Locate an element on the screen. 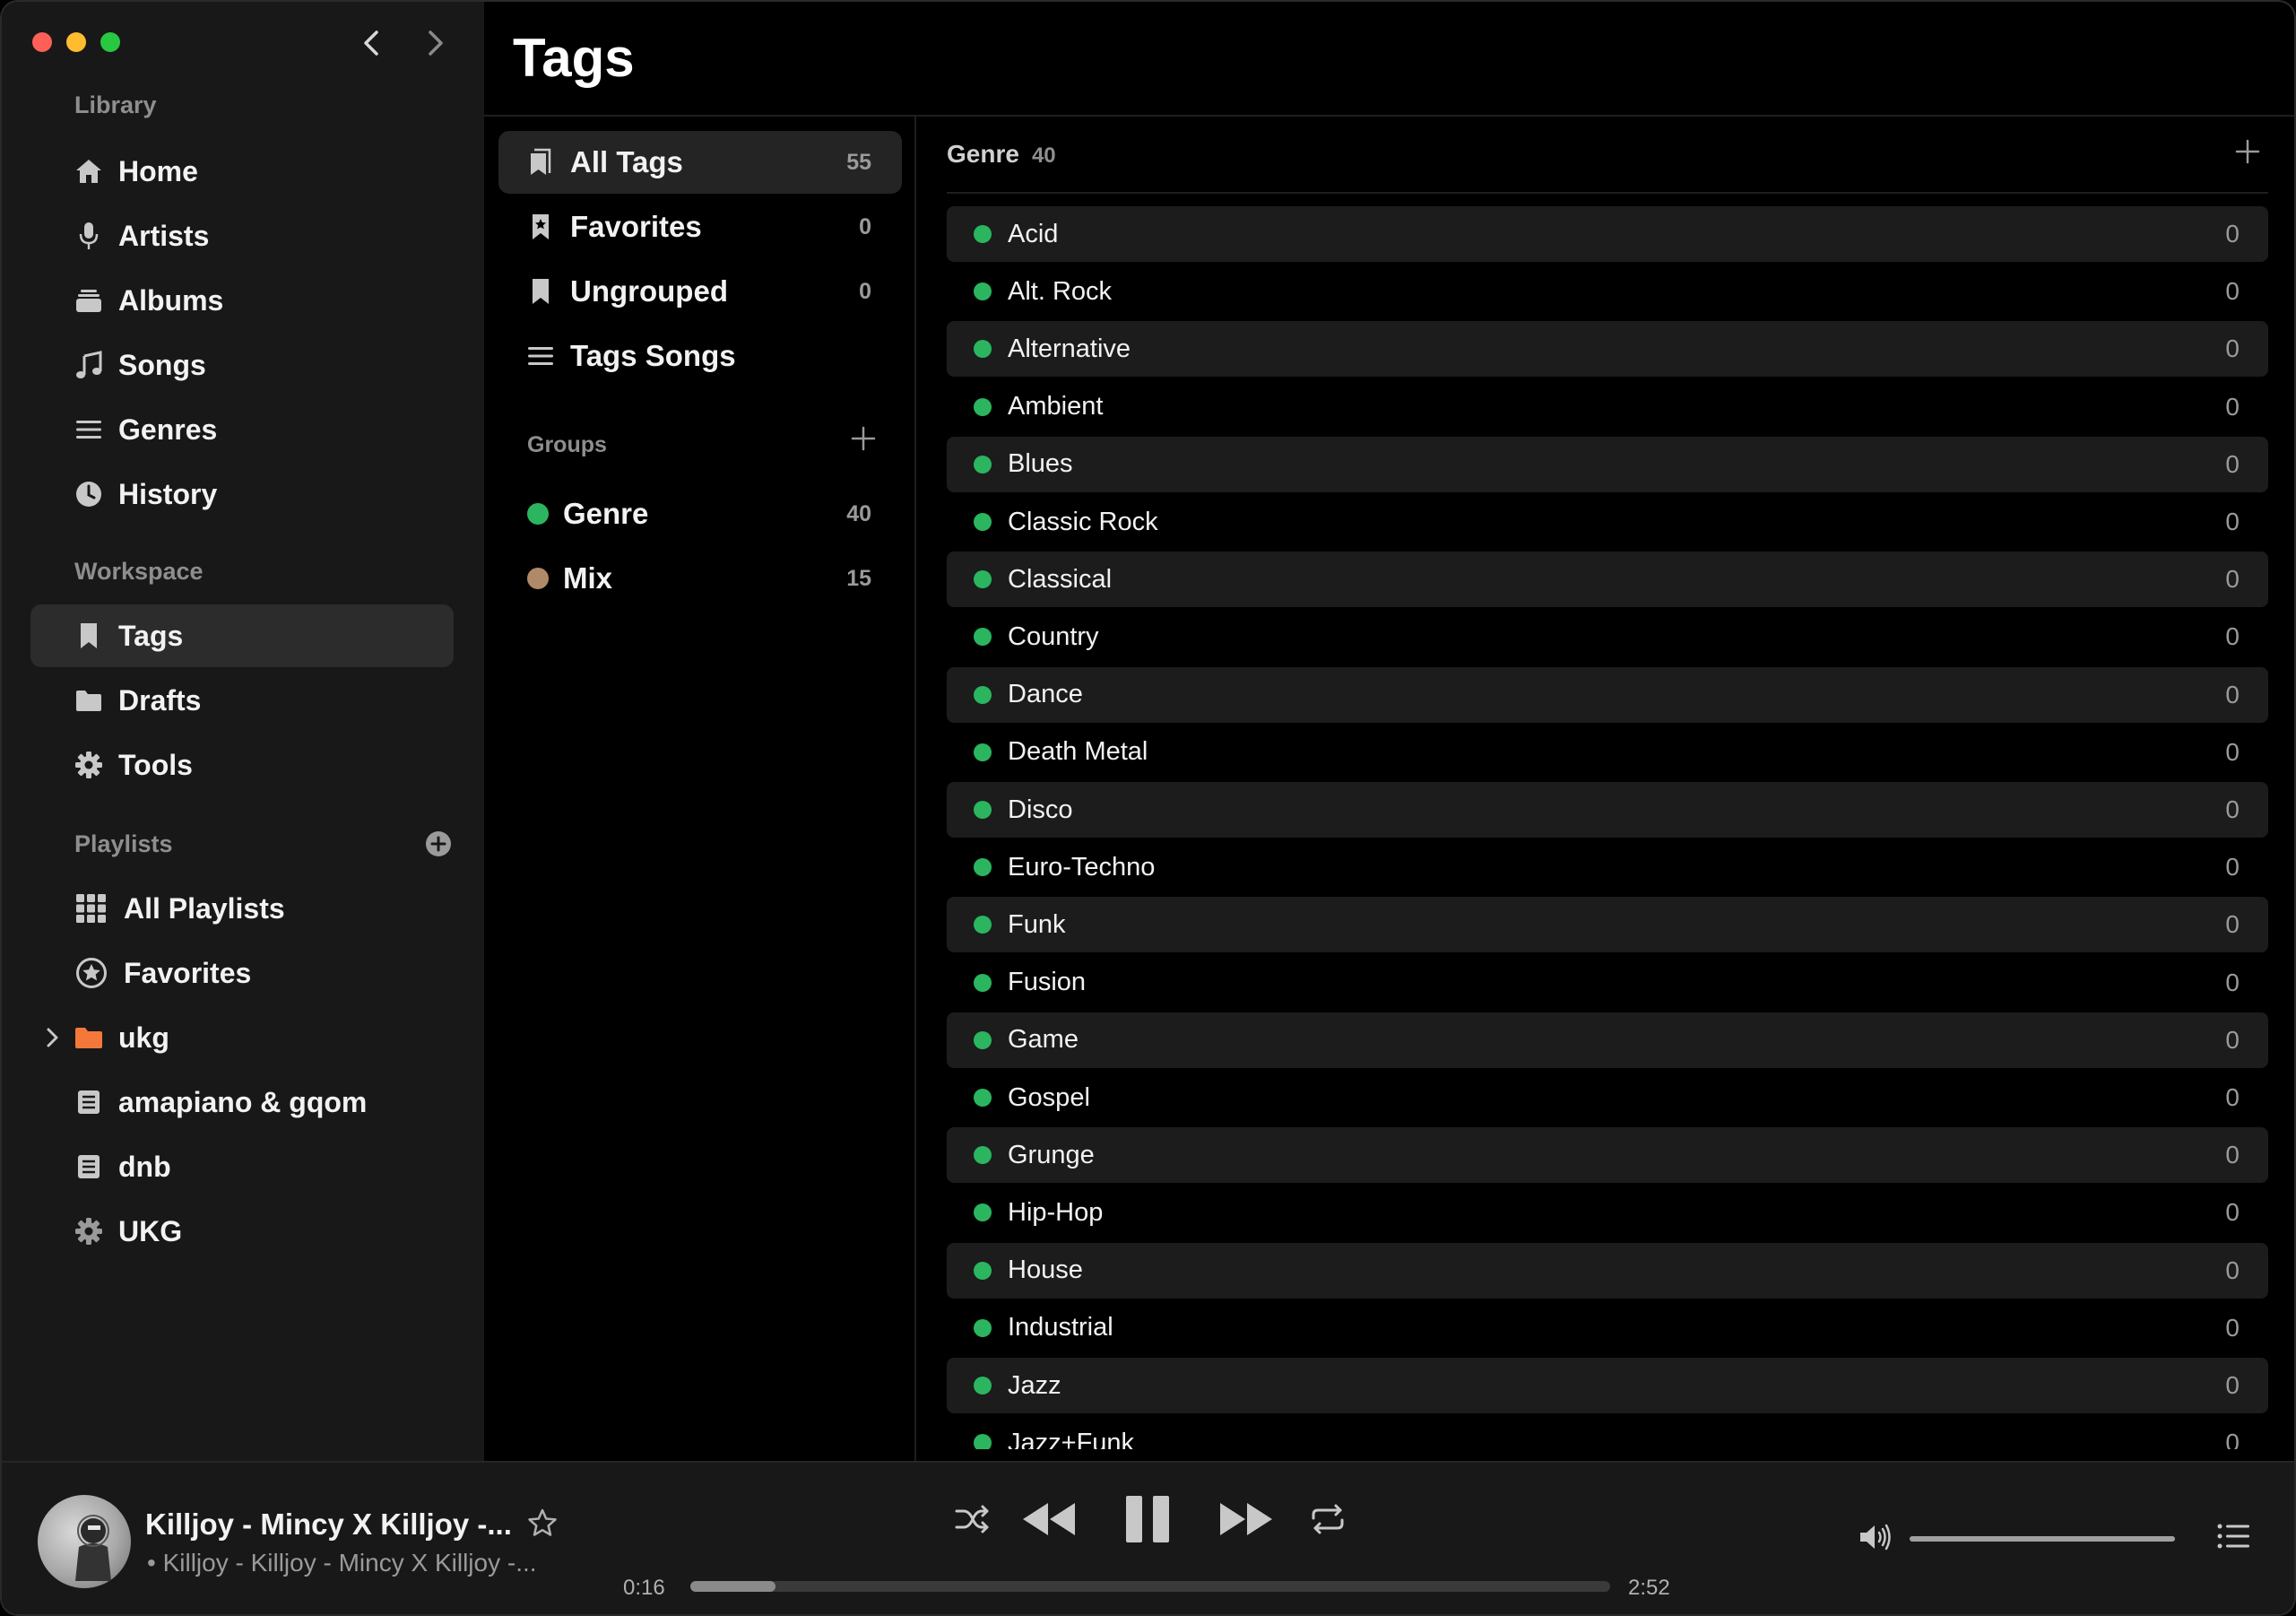 This screenshot has width=2296, height=1616. next-track-button is located at coordinates (1246, 1519).